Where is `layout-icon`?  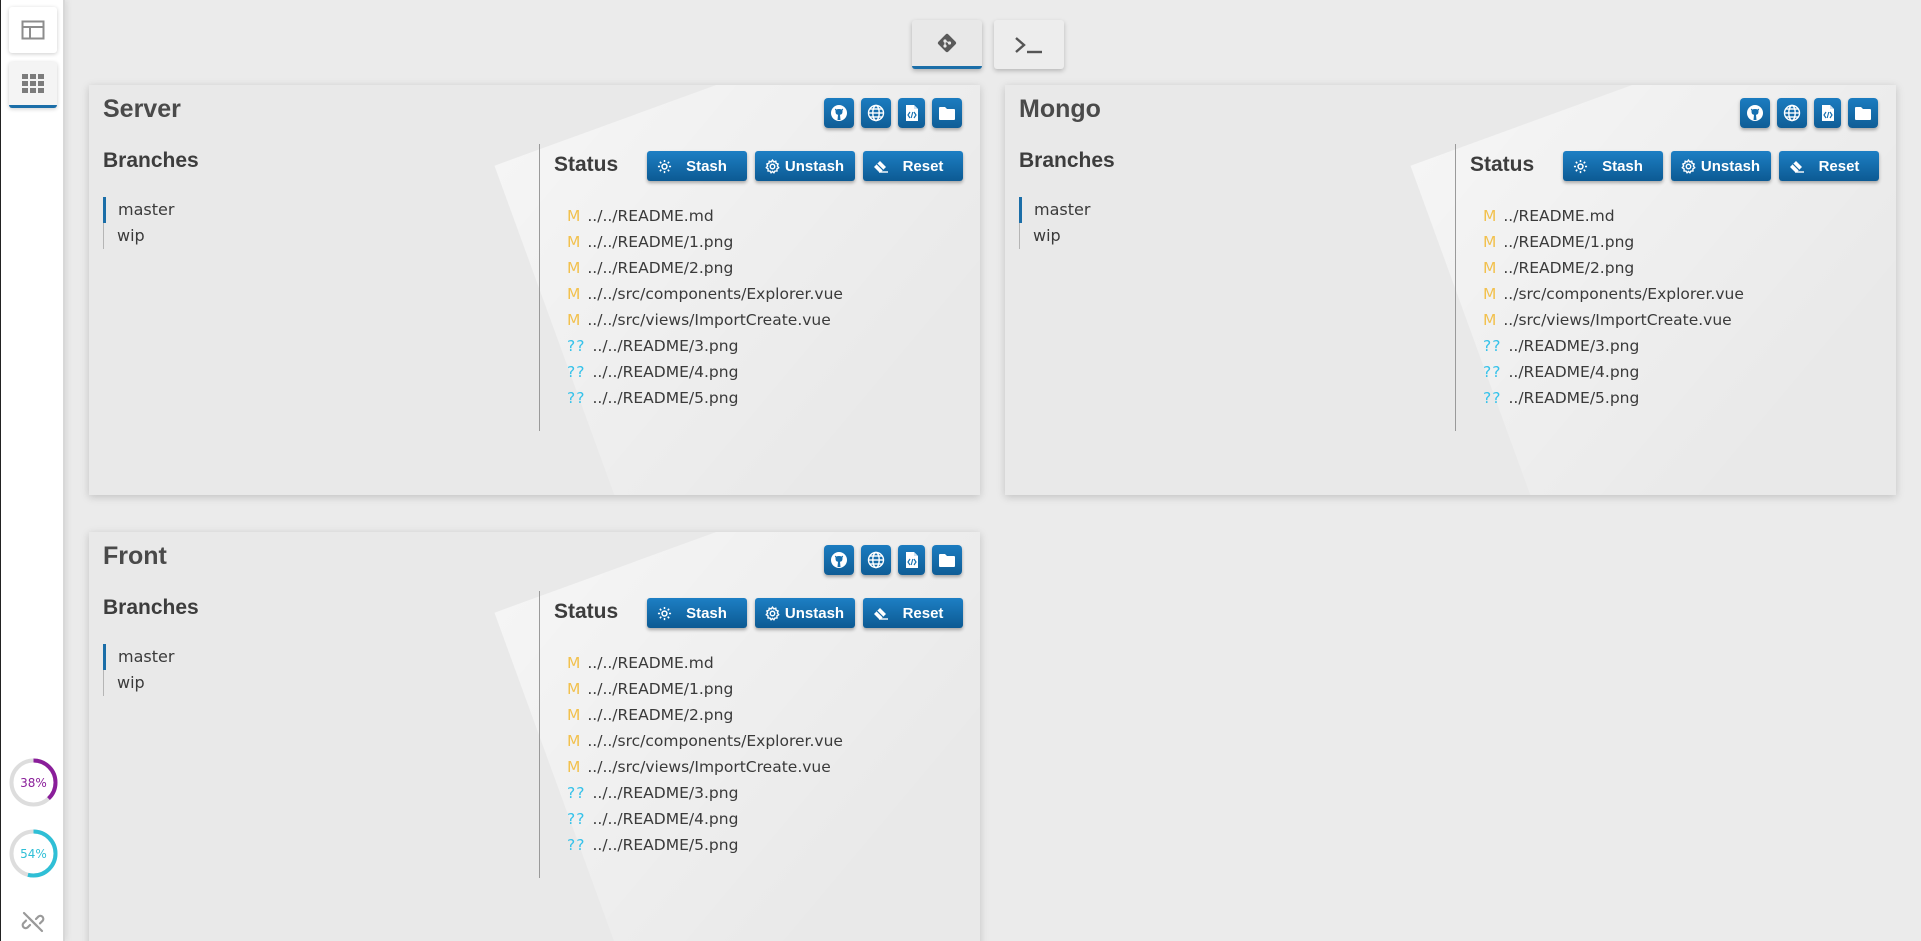 layout-icon is located at coordinates (33, 30).